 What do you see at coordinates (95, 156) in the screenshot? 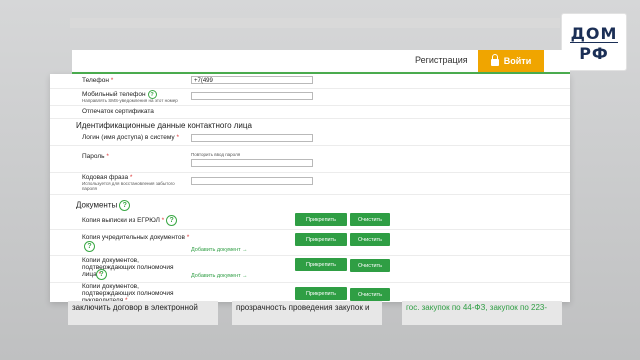
I see `password-label: Пароль *` at bounding box center [95, 156].